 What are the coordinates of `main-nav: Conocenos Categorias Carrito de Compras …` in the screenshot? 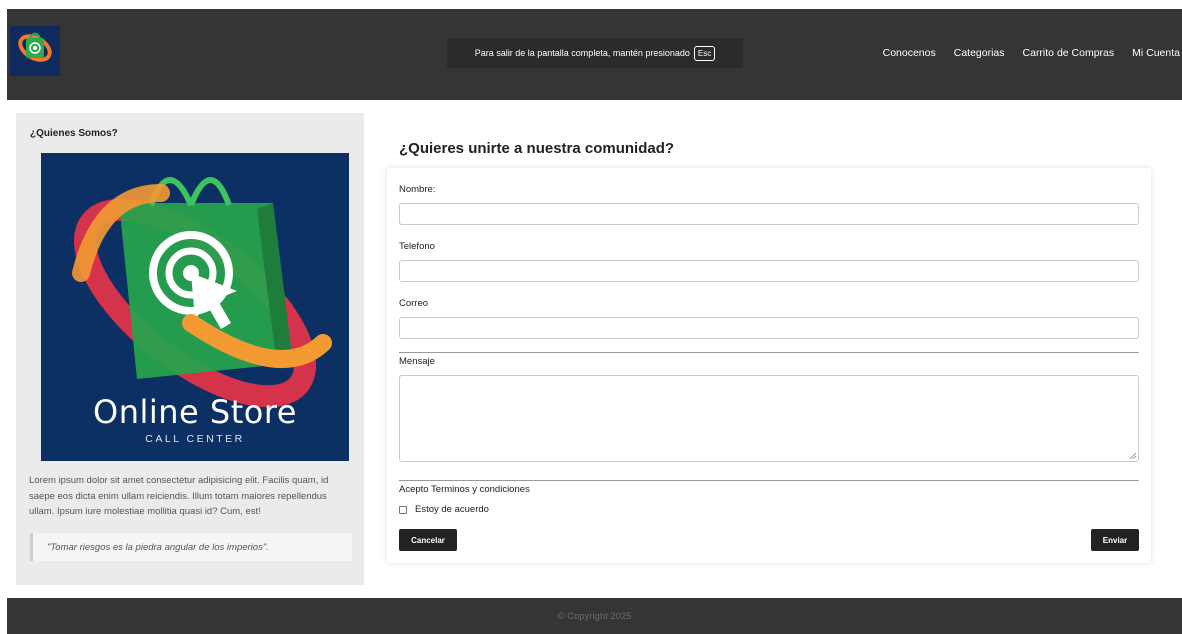 It's located at (1031, 53).